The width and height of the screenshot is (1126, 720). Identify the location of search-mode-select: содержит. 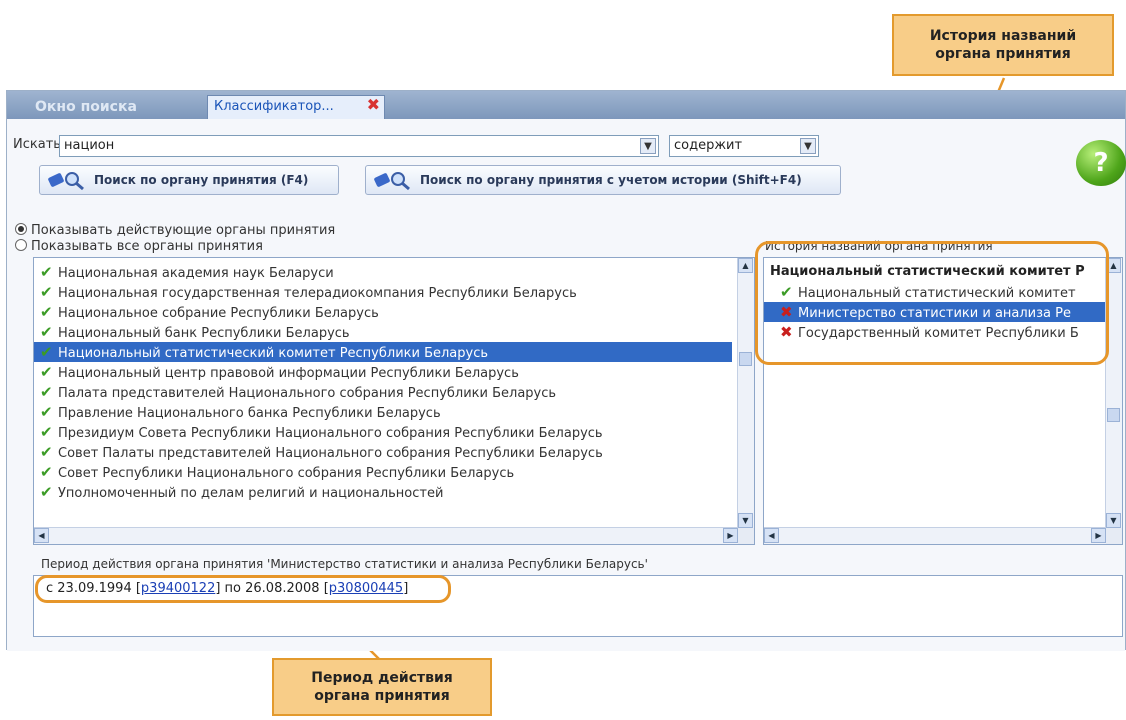
(744, 146).